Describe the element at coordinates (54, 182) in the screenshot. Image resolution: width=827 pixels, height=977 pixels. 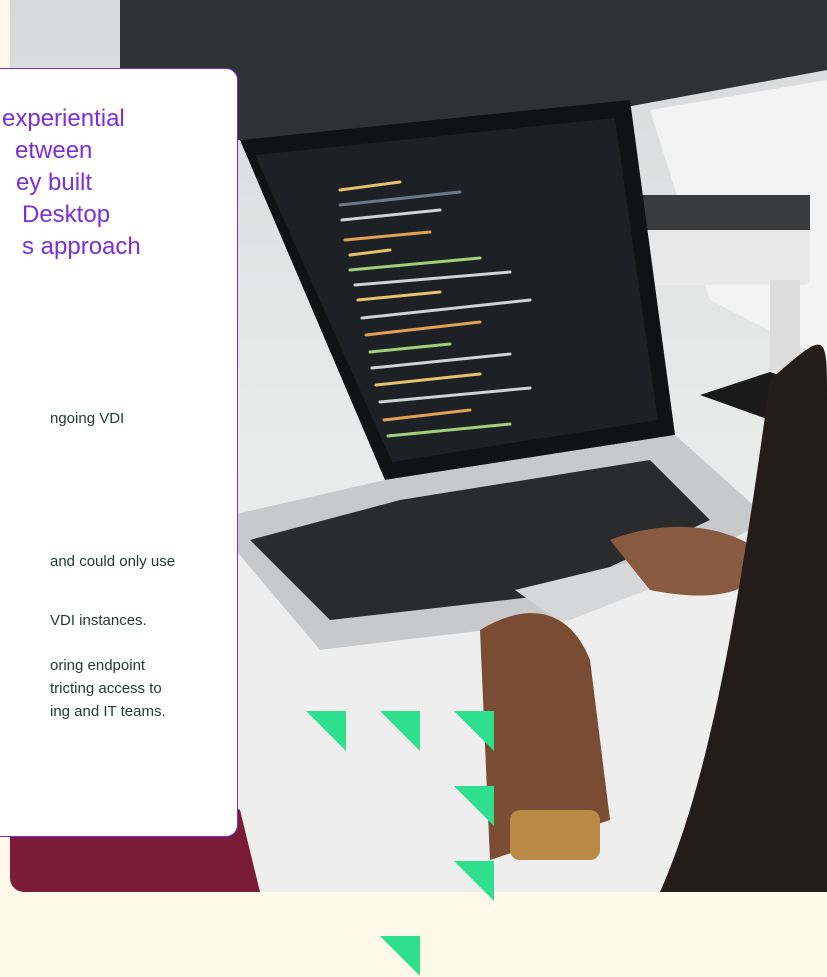
I see `heading-line: ey built` at that location.